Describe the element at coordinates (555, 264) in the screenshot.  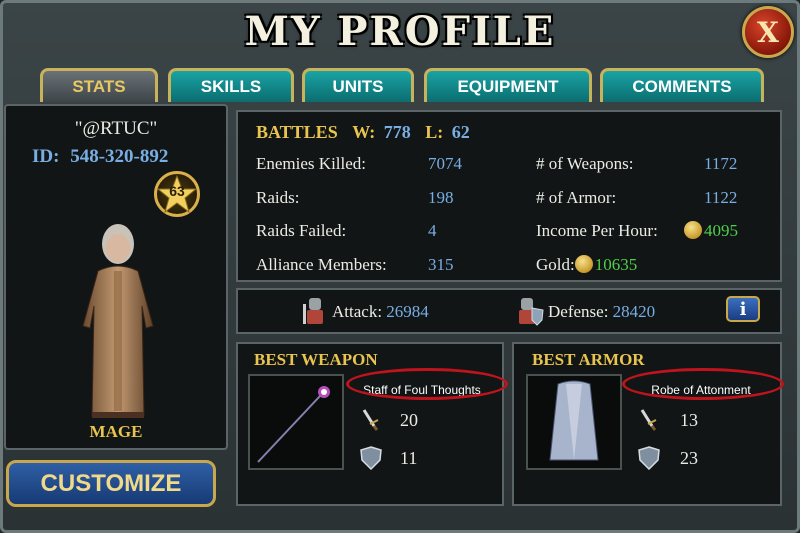
I see `gold-label: Gold:` at that location.